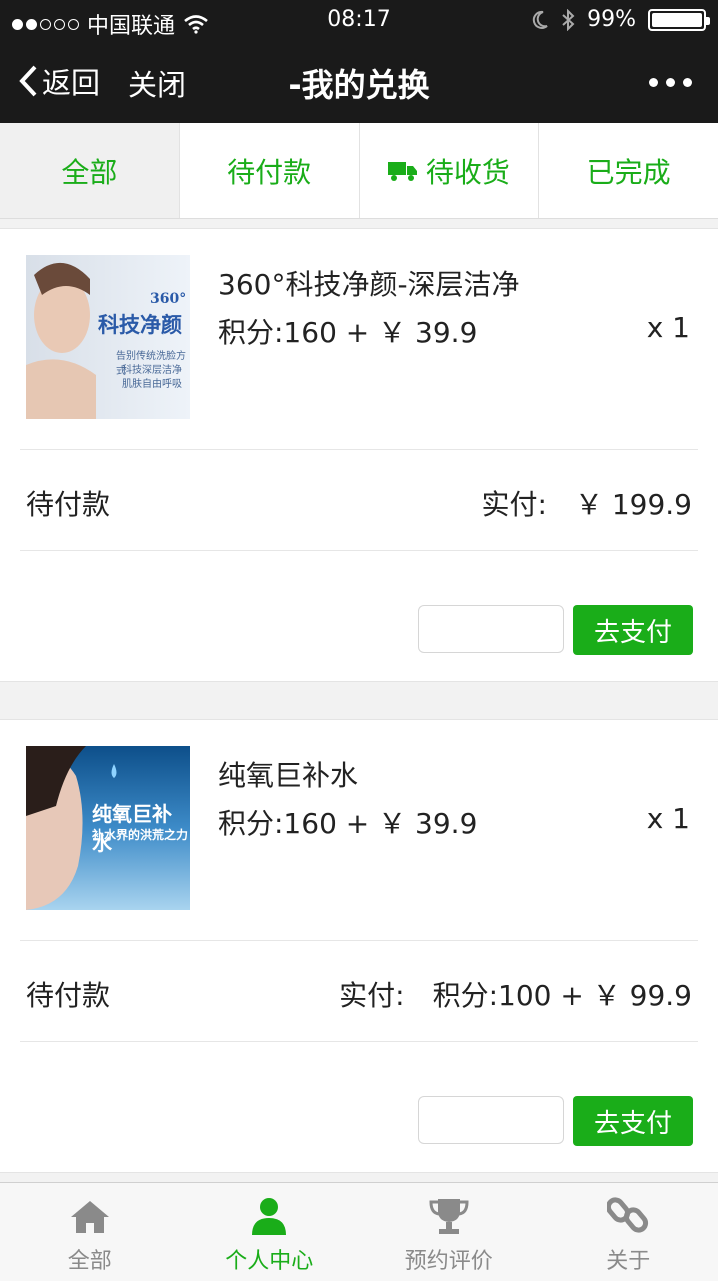 The width and height of the screenshot is (718, 1281). What do you see at coordinates (449, 1259) in the screenshot?
I see `tabbar-label: 预约评价` at bounding box center [449, 1259].